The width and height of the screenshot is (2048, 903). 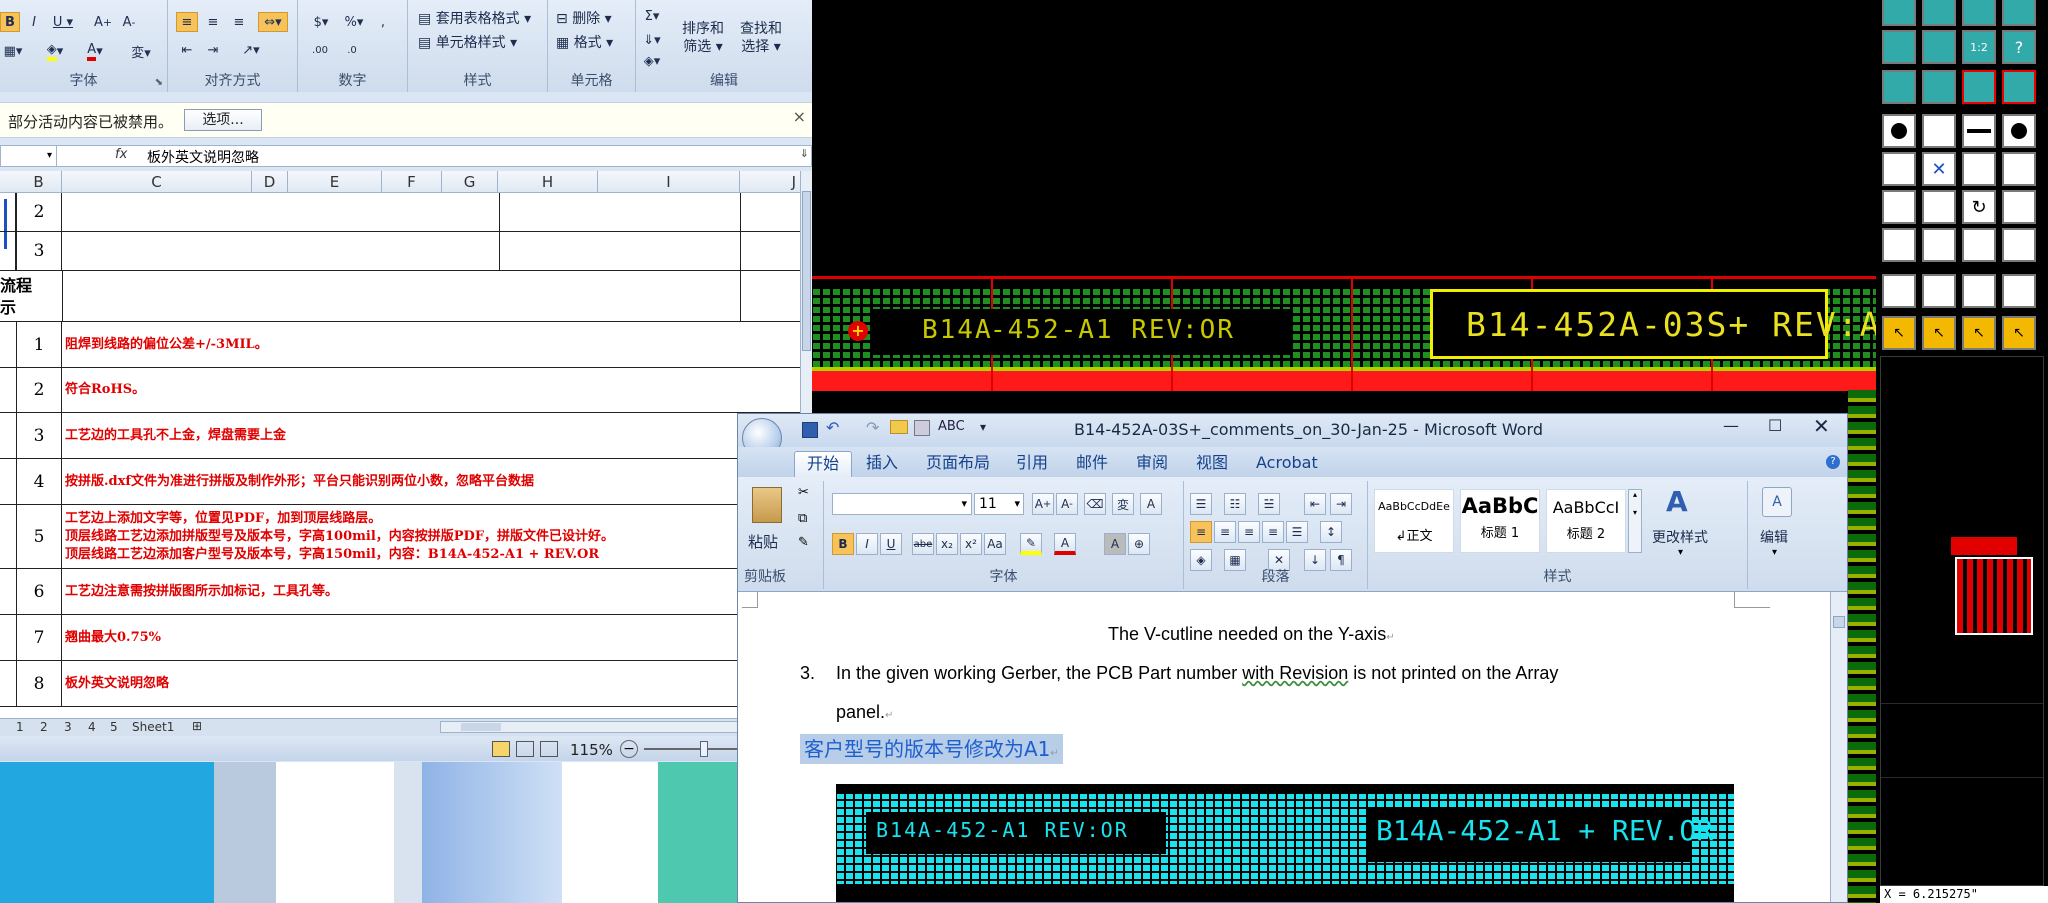 I want to click on format-as-table-button: ▤ 套用表格格式 ▾, so click(x=474, y=18).